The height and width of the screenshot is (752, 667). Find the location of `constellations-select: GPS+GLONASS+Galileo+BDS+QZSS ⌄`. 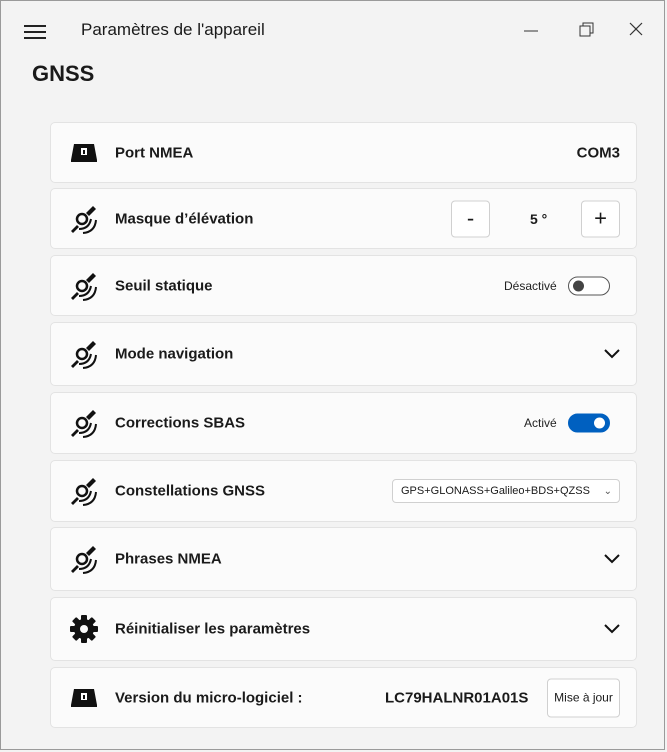

constellations-select: GPS+GLONASS+Galileo+BDS+QZSS ⌄ is located at coordinates (506, 491).